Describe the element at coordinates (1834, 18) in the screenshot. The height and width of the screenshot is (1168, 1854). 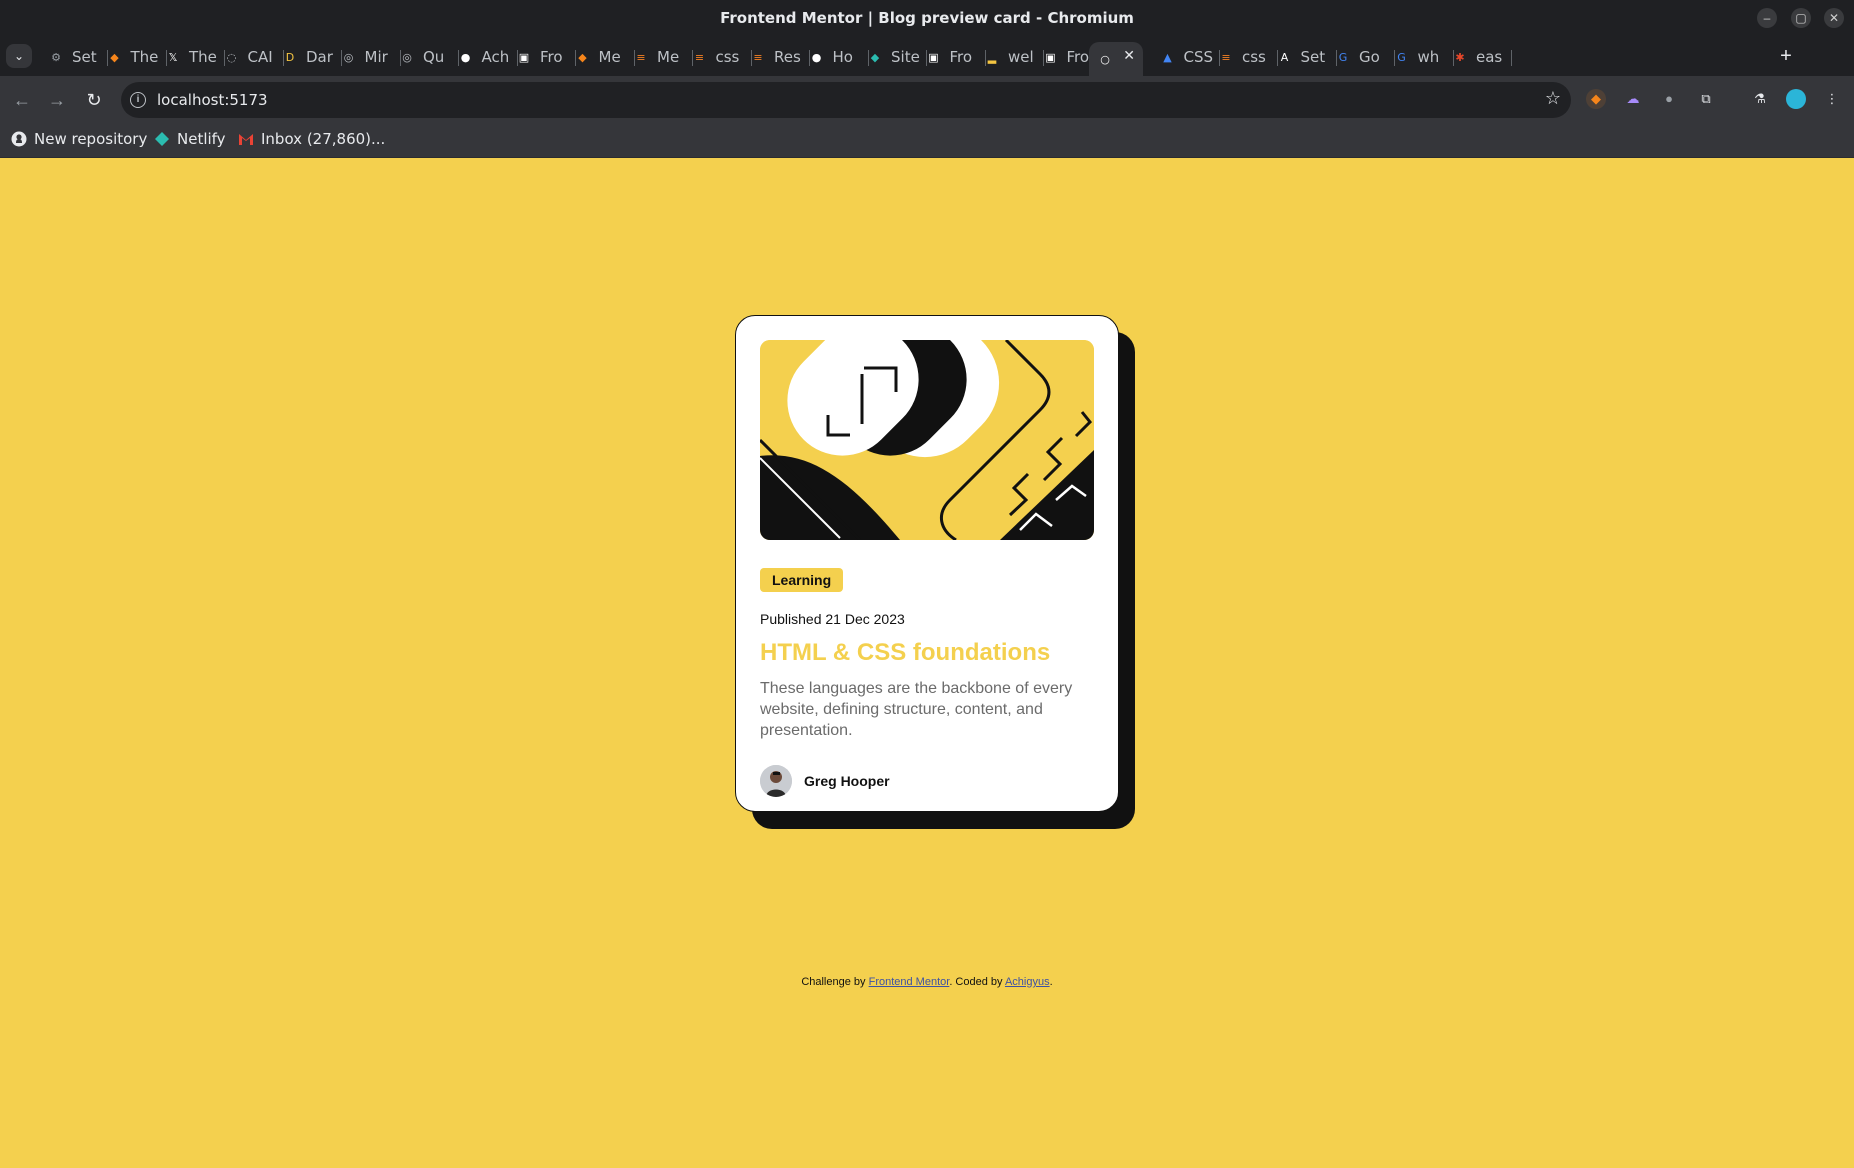
I see `close-window-button: ✕` at that location.